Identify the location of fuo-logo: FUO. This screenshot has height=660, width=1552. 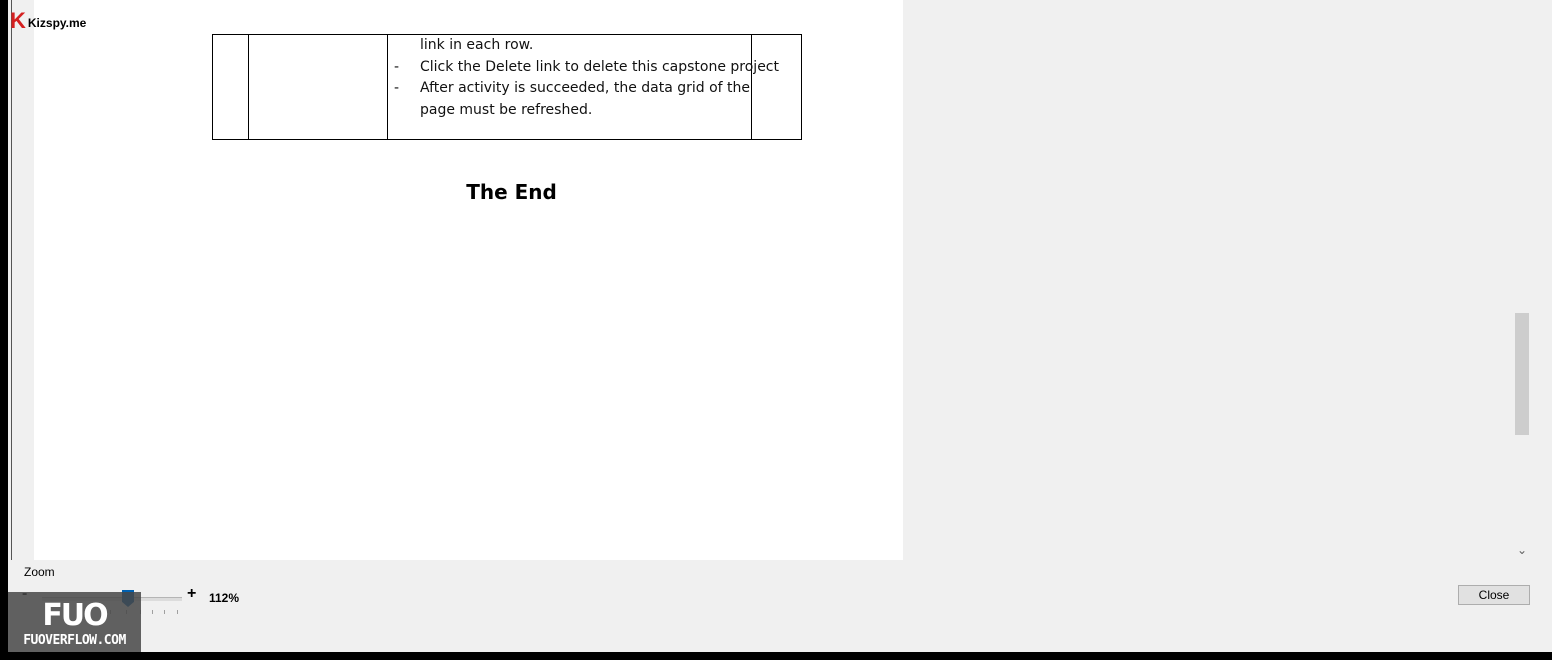
(75, 615).